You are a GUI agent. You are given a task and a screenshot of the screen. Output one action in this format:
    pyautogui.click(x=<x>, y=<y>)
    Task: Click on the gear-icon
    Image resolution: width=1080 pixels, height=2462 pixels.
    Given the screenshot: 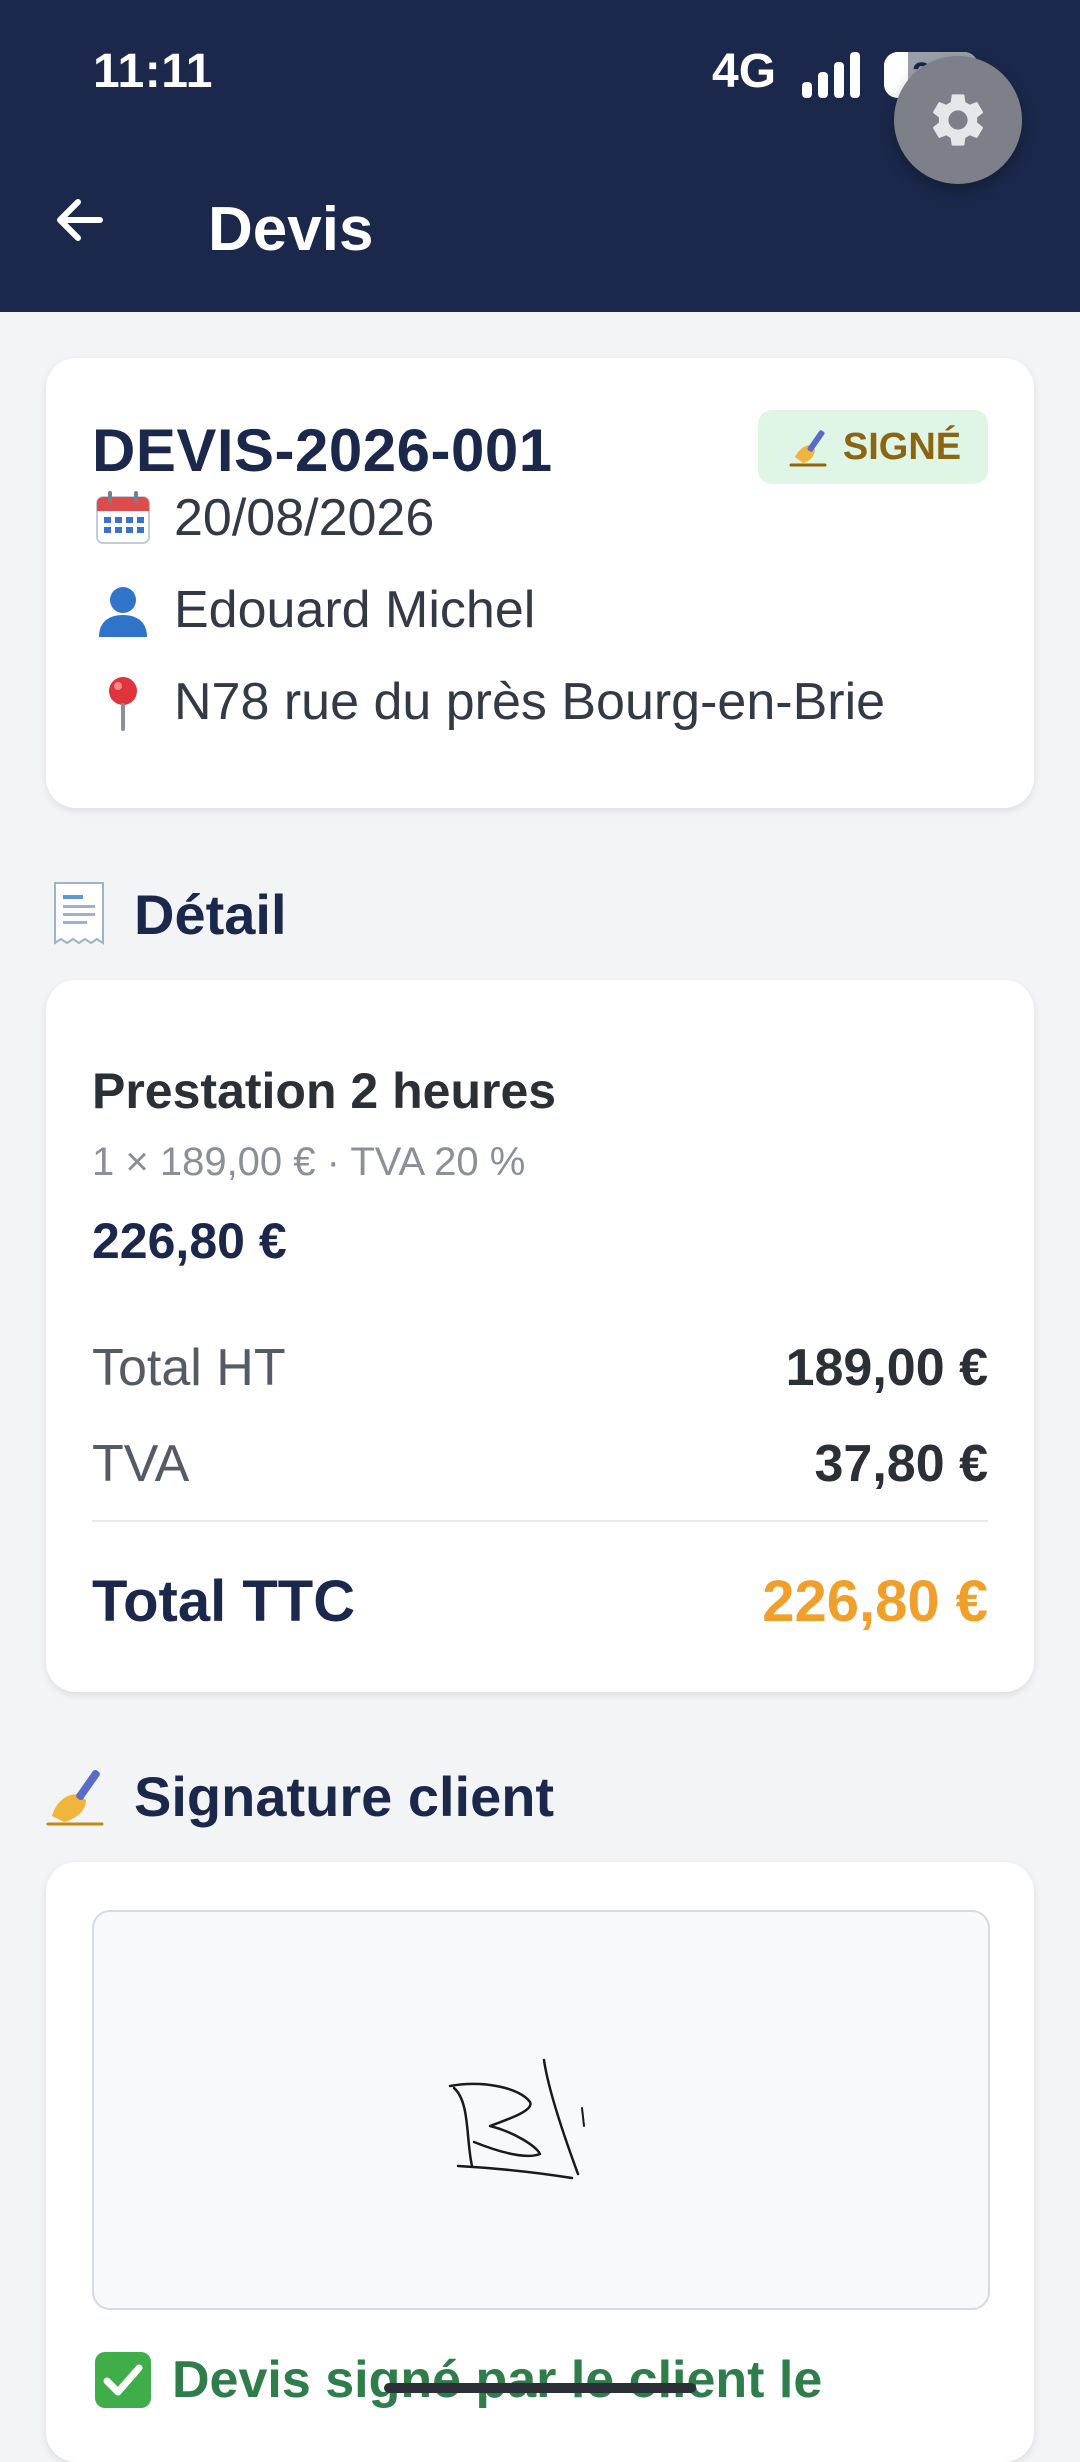 What is the action you would take?
    pyautogui.click(x=958, y=120)
    